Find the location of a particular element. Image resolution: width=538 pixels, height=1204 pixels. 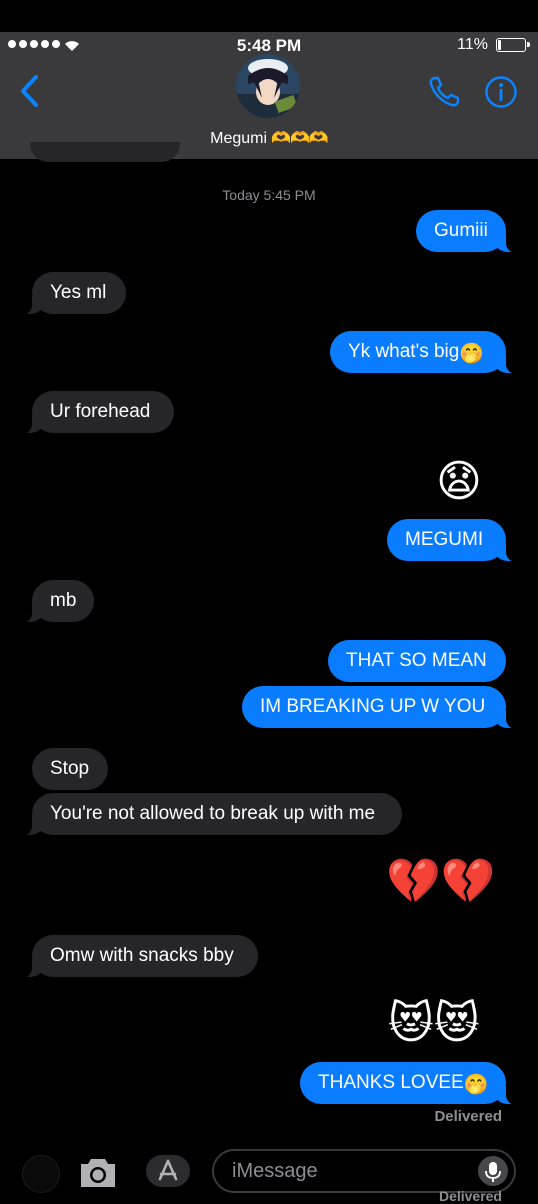

message-bubble-outgoing: IM BREAKING UP W YOU is located at coordinates (380, 707).